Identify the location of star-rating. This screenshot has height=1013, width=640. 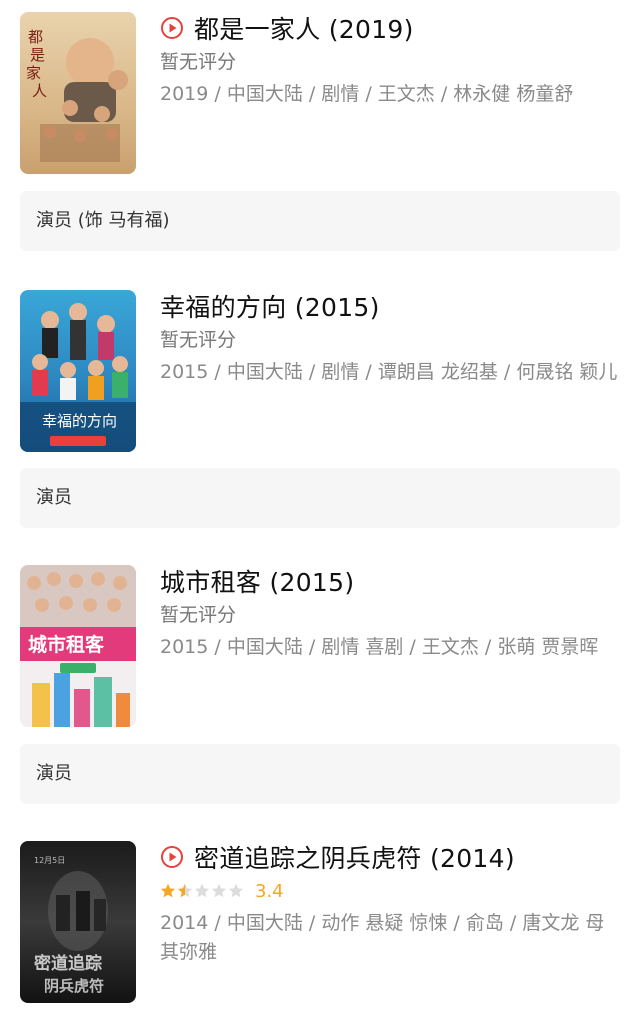
(202, 891).